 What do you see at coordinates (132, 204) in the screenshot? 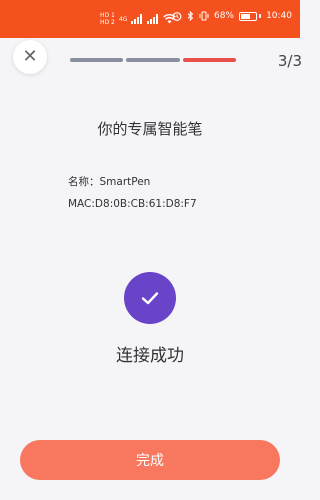
I see `device-mac: MAC:D8:0B:CB:61:D8:F7` at bounding box center [132, 204].